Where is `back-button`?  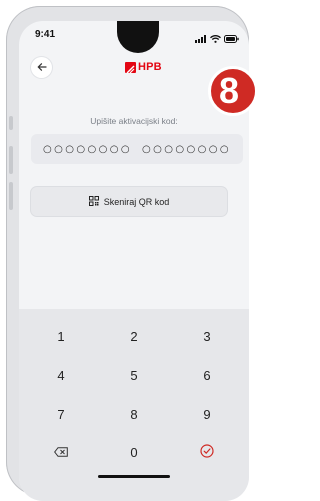 back-button is located at coordinates (41, 67).